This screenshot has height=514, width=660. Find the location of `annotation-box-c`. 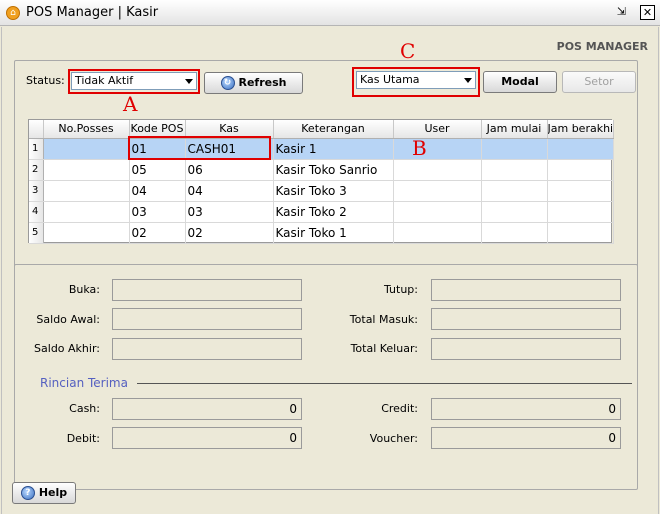

annotation-box-c is located at coordinates (416, 82).